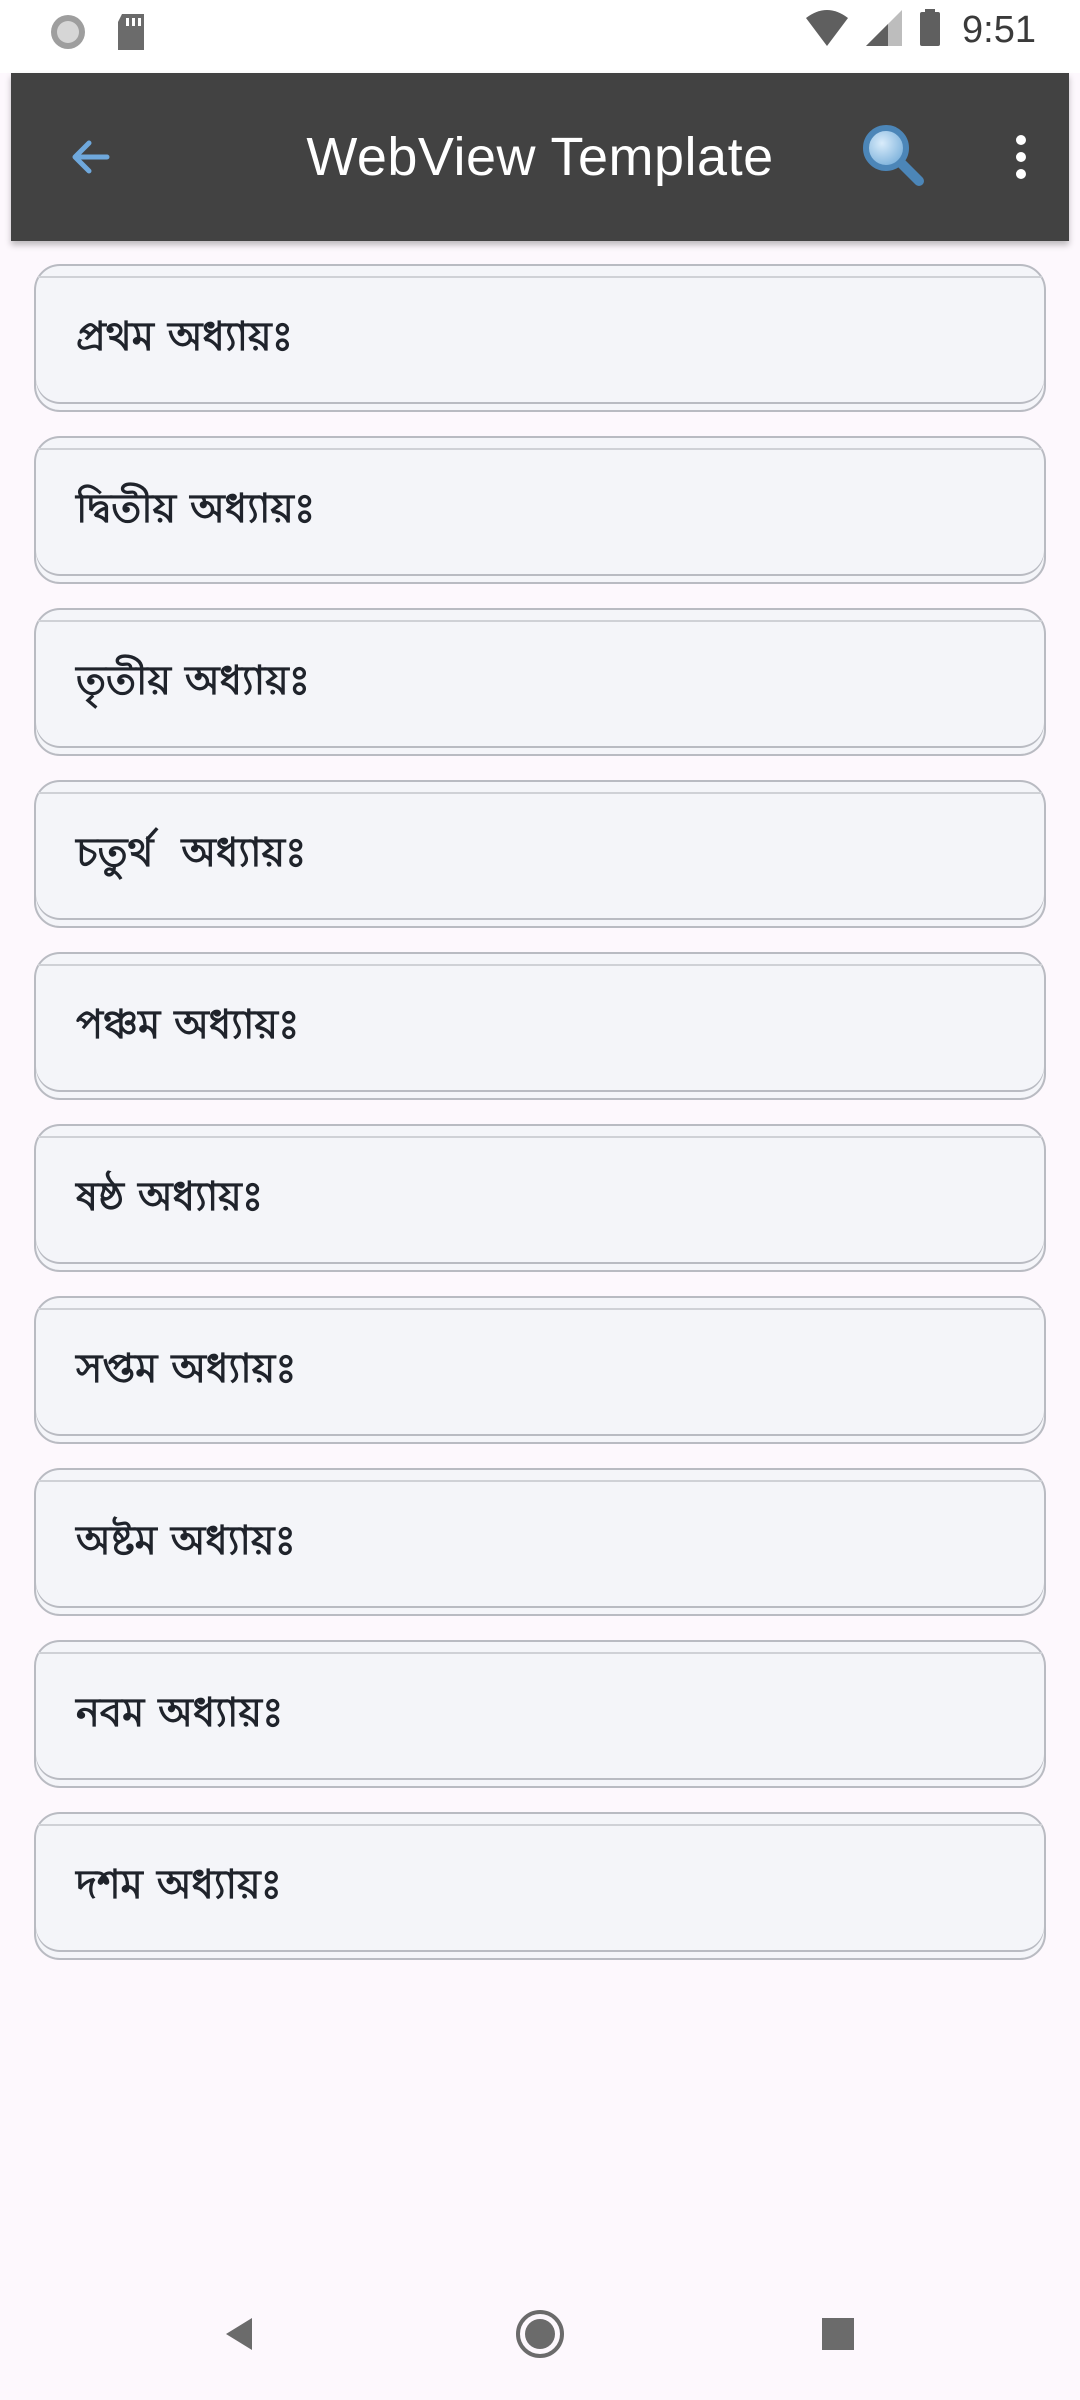  I want to click on status-bar: 9:51, so click(540, 36).